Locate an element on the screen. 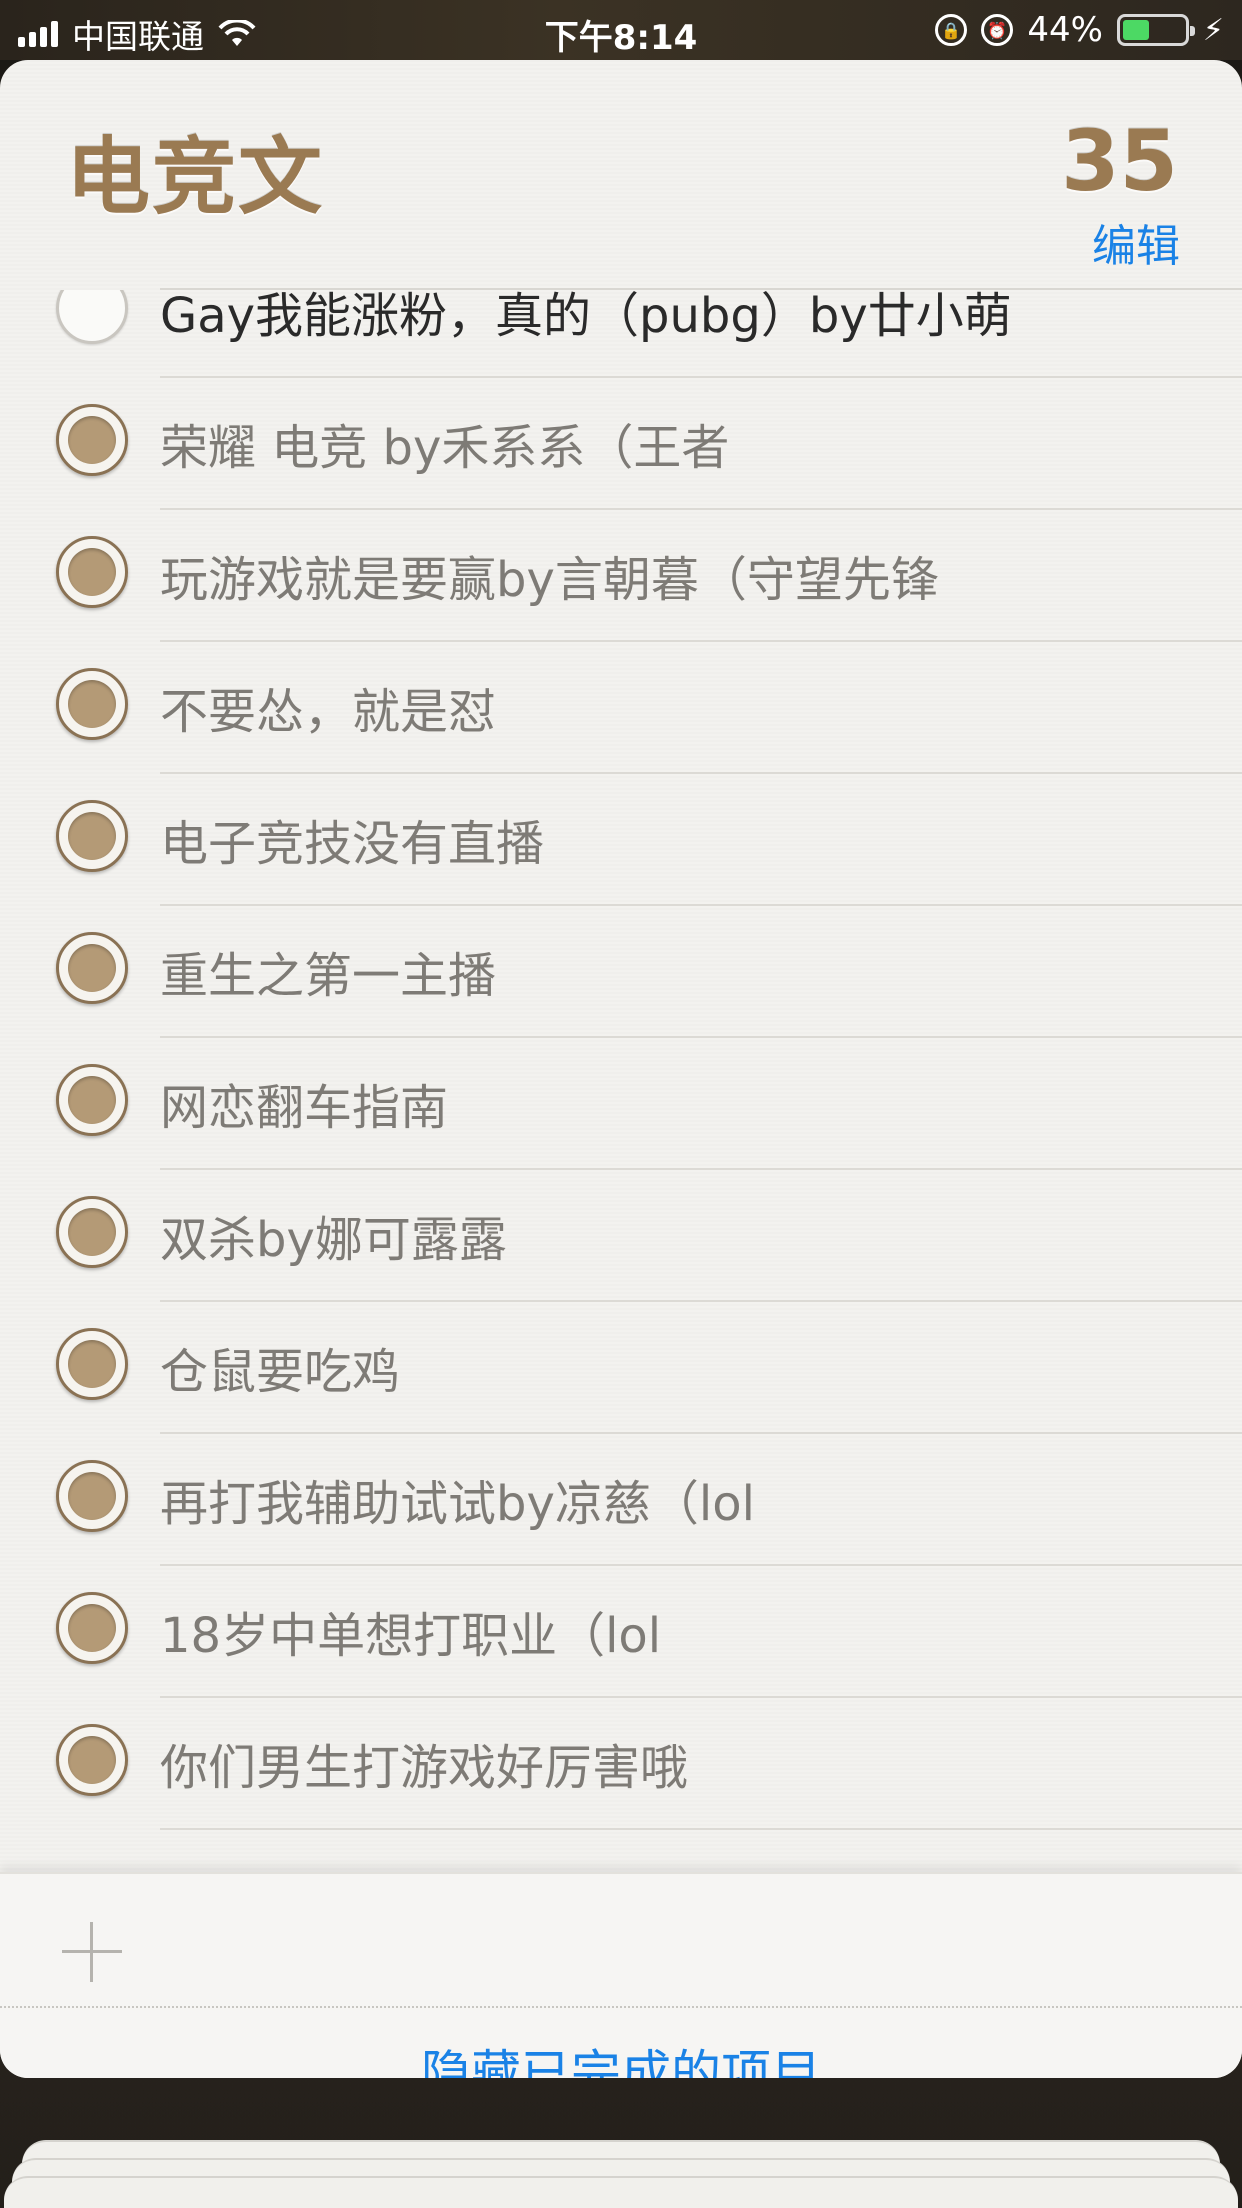 Image resolution: width=1242 pixels, height=2208 pixels. list-item: 荣耀 电竞 by禾系系（王者 is located at coordinates (621, 444).